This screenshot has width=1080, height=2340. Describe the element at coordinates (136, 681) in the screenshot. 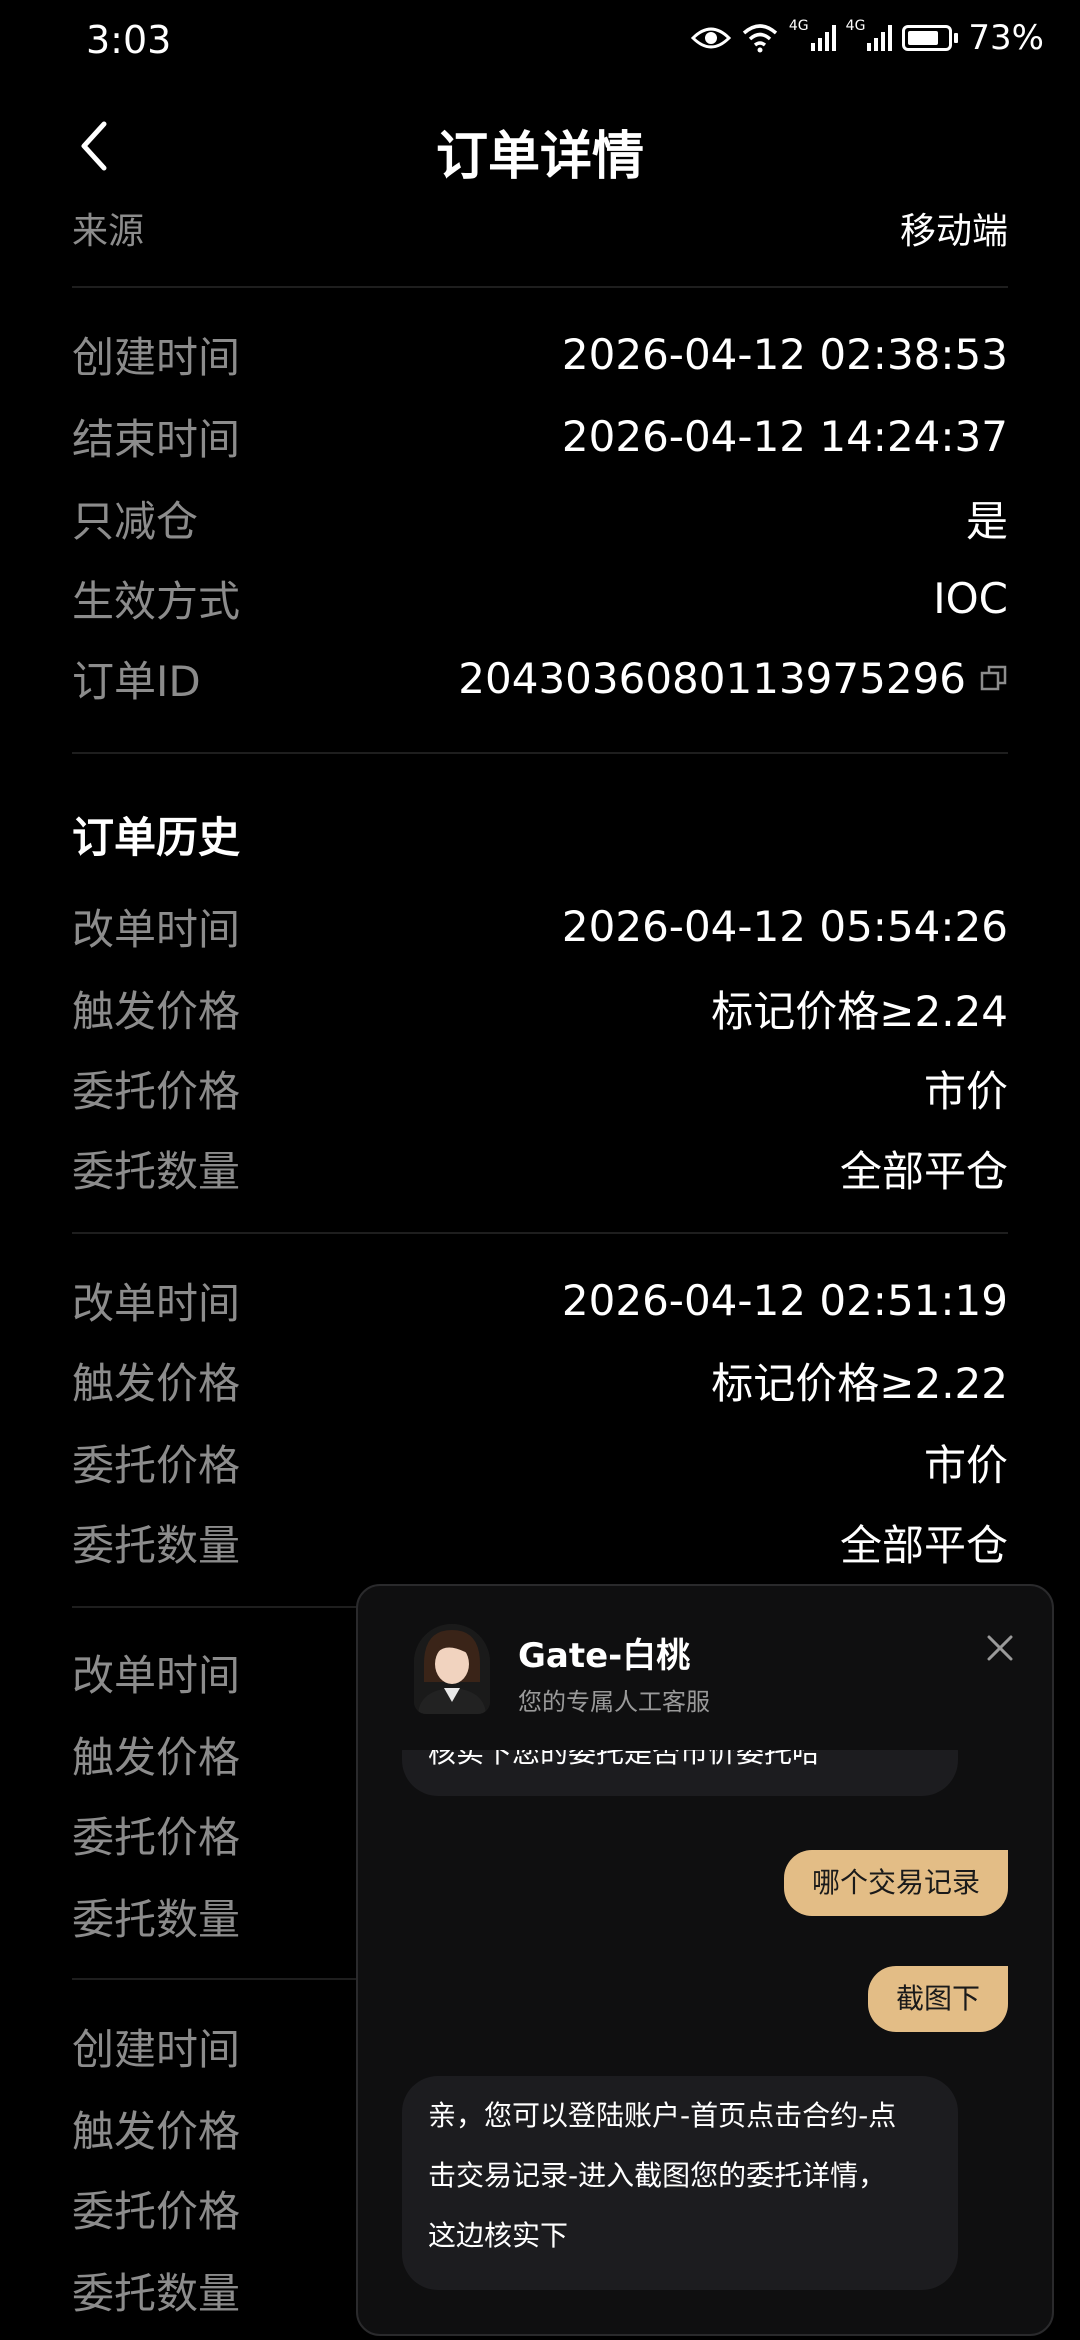

I see `detail-label: 订单ID` at that location.